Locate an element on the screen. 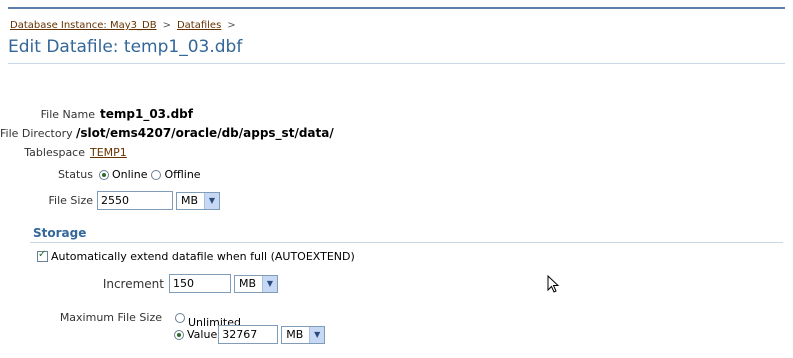  status-offline-radio is located at coordinates (156, 174).